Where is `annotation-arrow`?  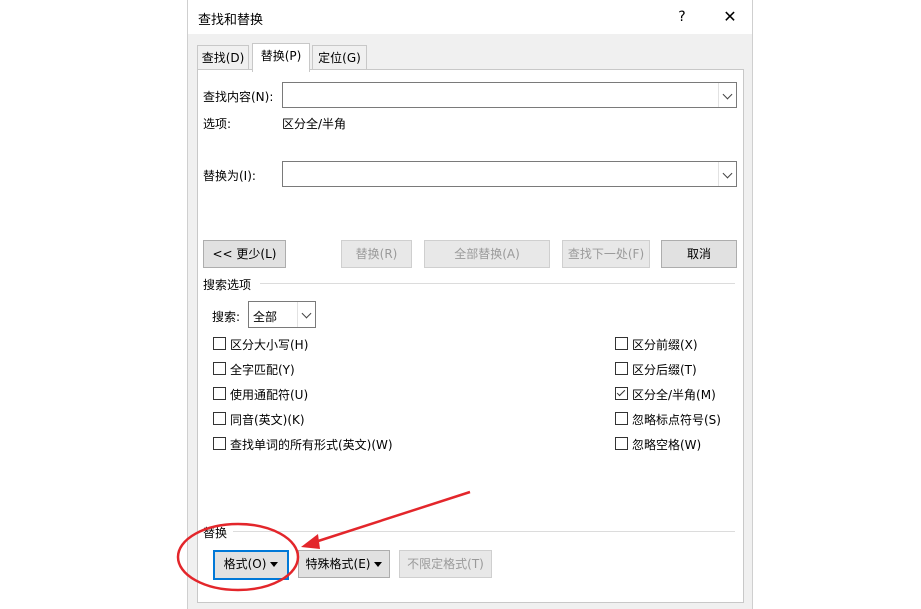 annotation-arrow is located at coordinates (391, 517).